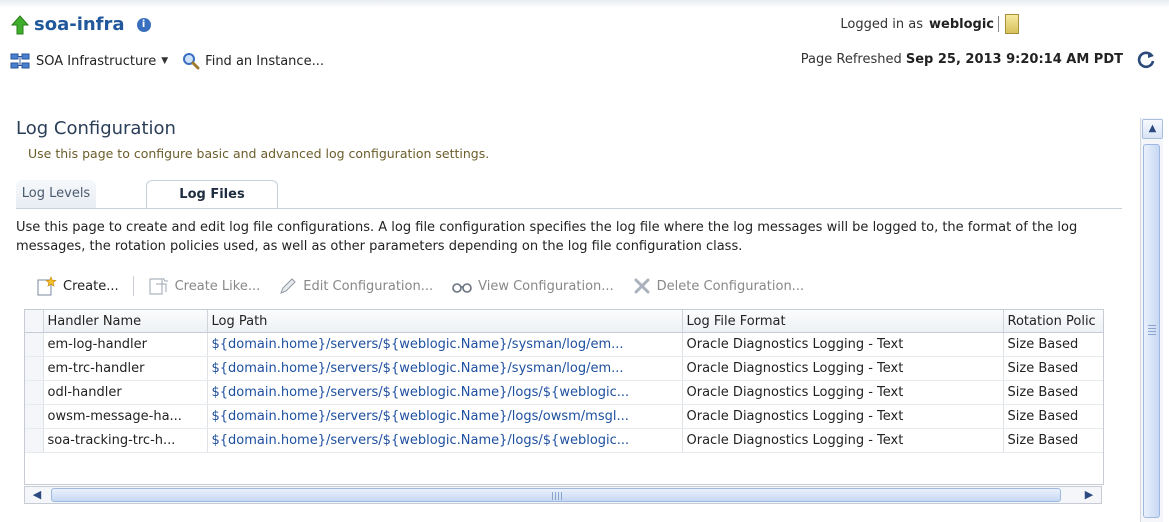 Image resolution: width=1169 pixels, height=522 pixels. I want to click on vertical-scrollbar: ▲, so click(1151, 320).